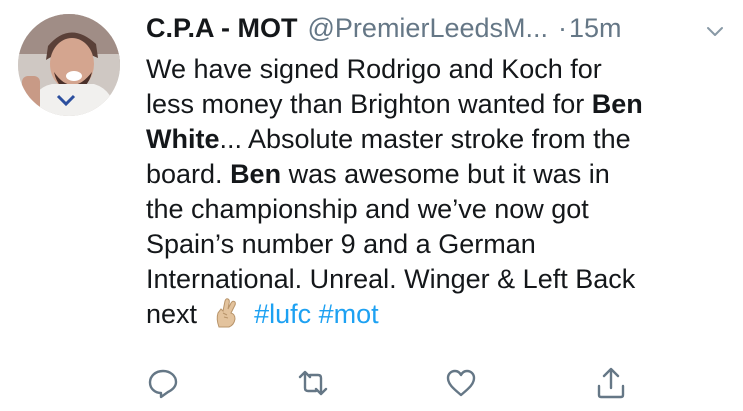 The image size is (743, 411). Describe the element at coordinates (222, 28) in the screenshot. I see `display-name: C.P.A - MOT` at that location.